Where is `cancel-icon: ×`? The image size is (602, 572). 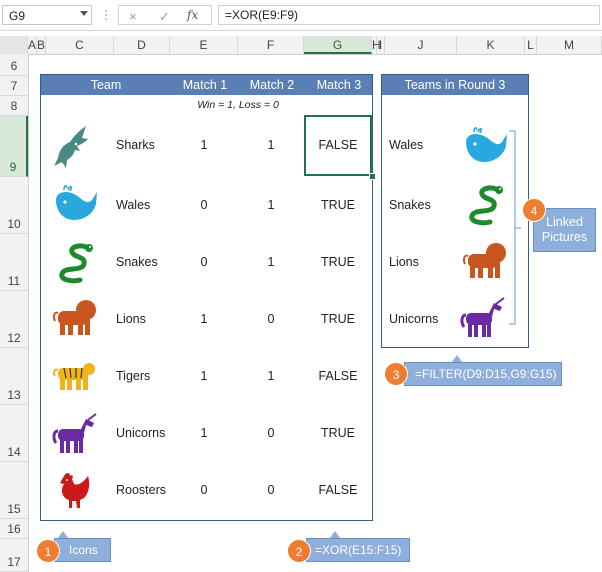 cancel-icon: × is located at coordinates (133, 16).